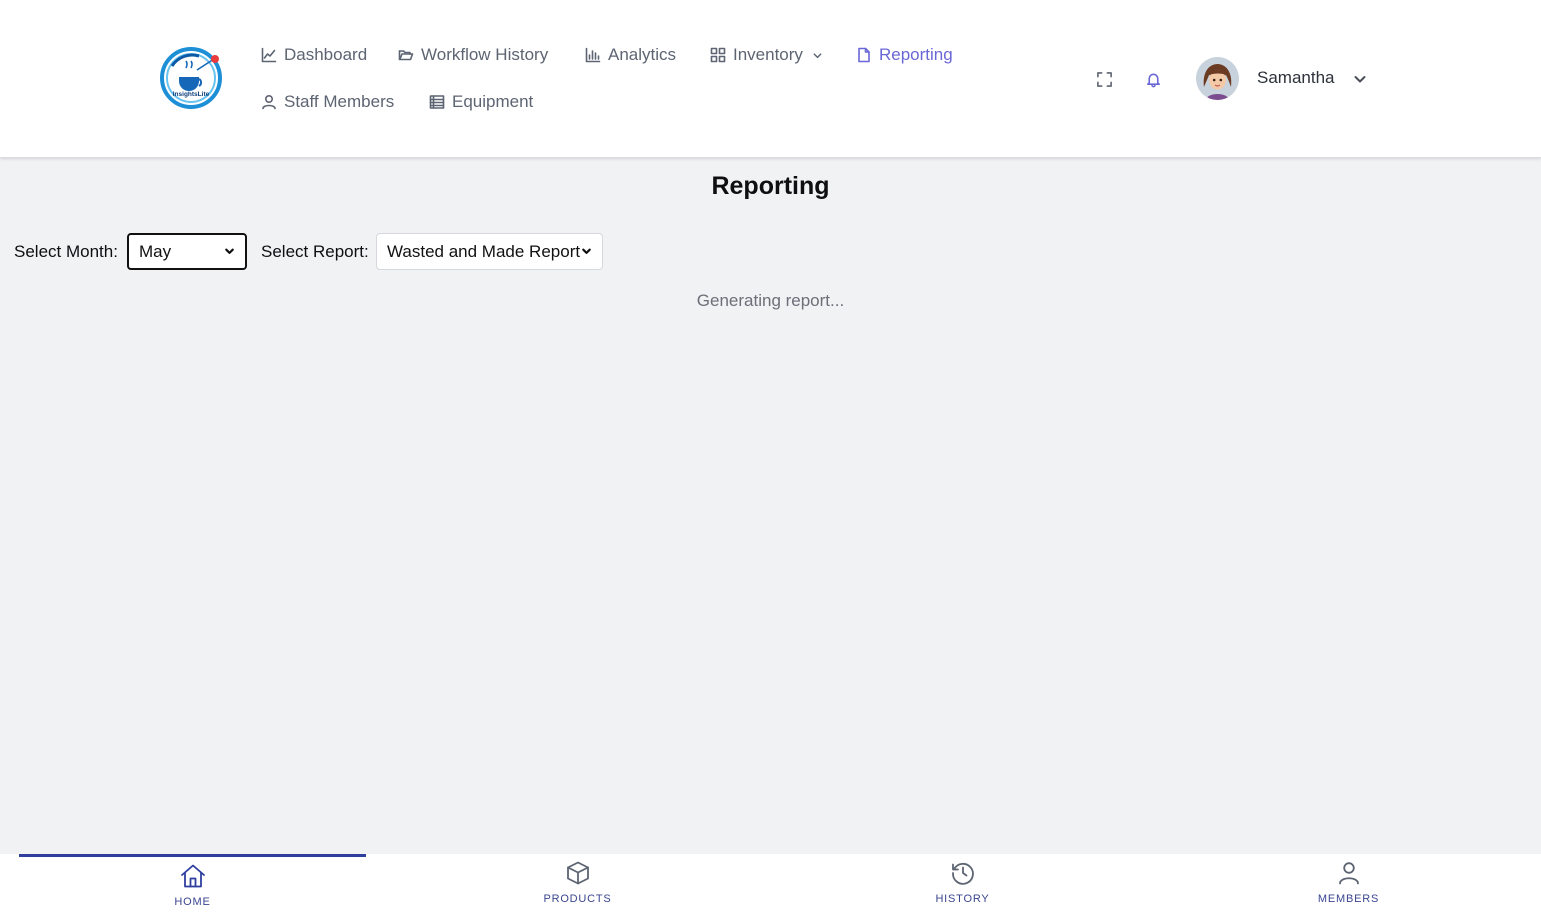  Describe the element at coordinates (485, 54) in the screenshot. I see `nav-workflow-history-label: Workflow History` at that location.